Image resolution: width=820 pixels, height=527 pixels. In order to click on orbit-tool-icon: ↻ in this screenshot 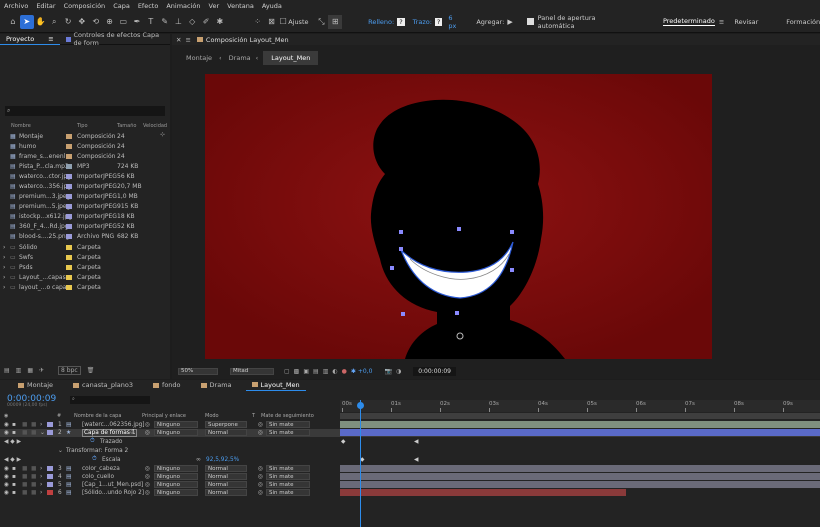, I will do `click(68, 22)`.